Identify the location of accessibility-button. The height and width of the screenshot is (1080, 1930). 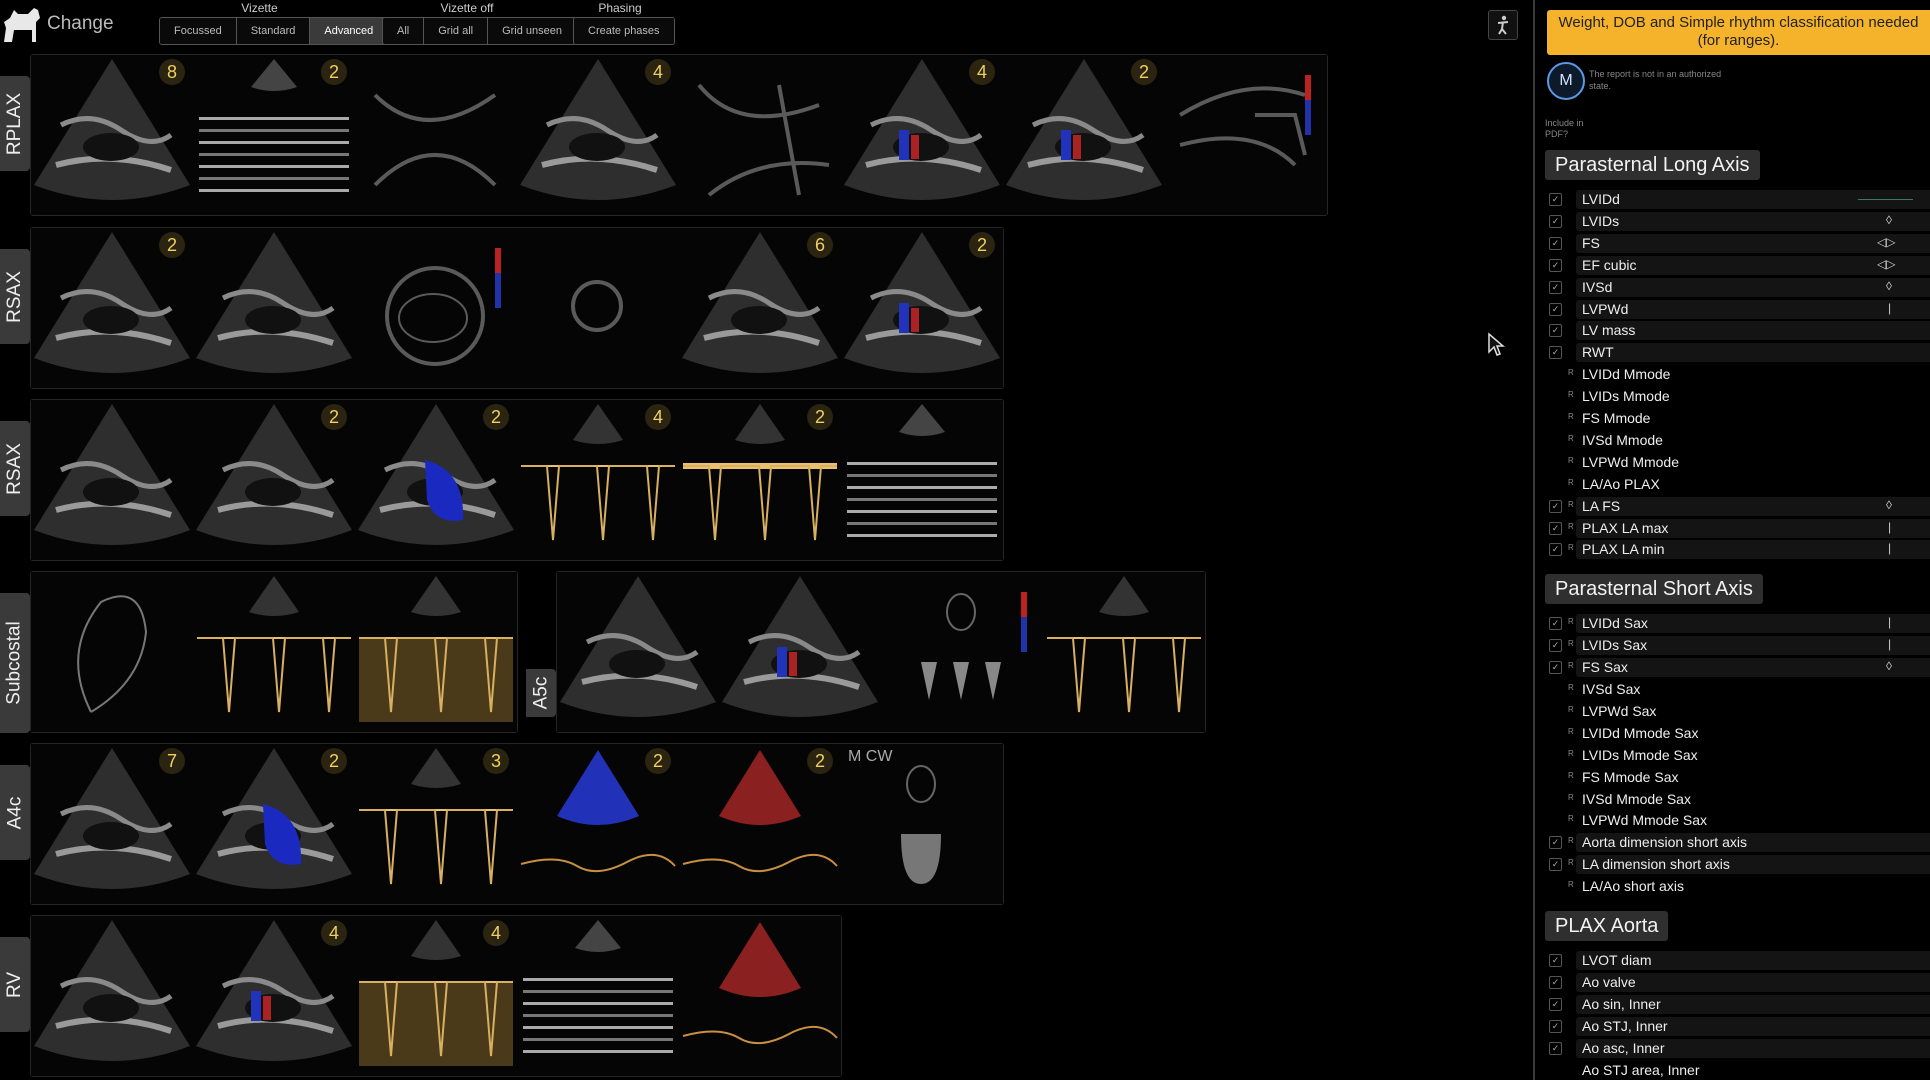
(1503, 25).